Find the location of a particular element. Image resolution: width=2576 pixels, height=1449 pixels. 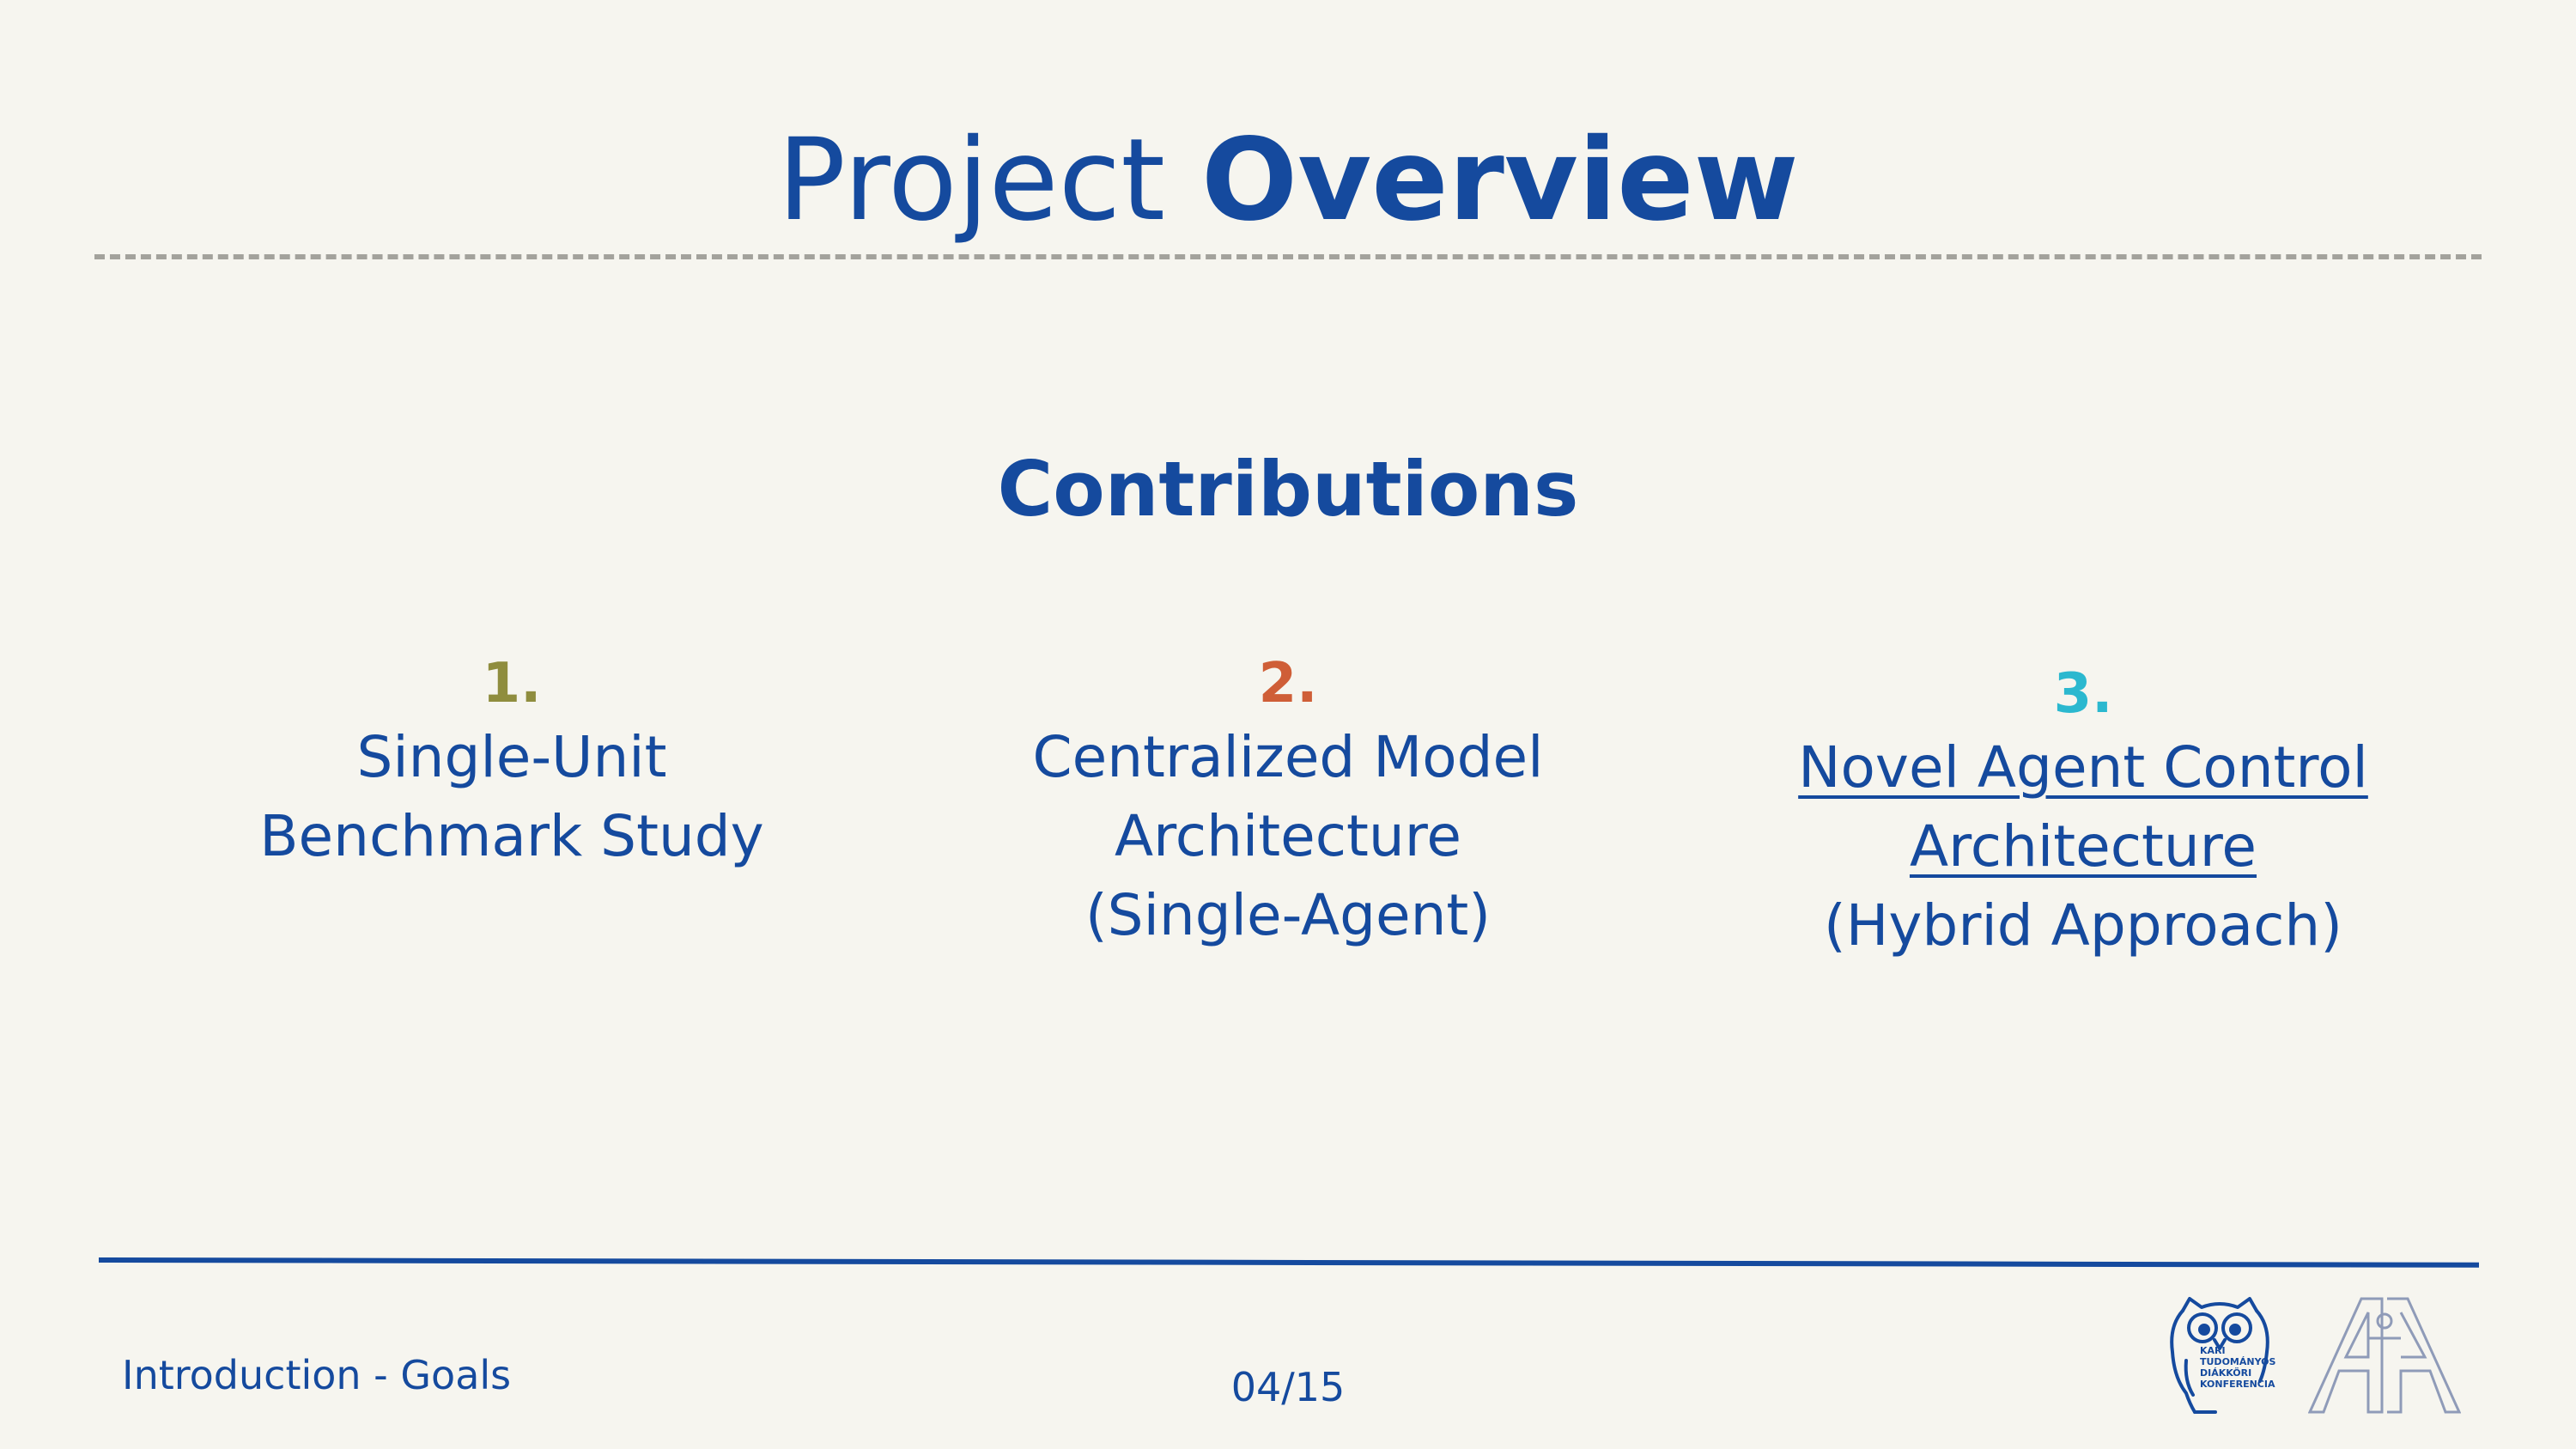

page-number: 04/15 is located at coordinates (1288, 1387).